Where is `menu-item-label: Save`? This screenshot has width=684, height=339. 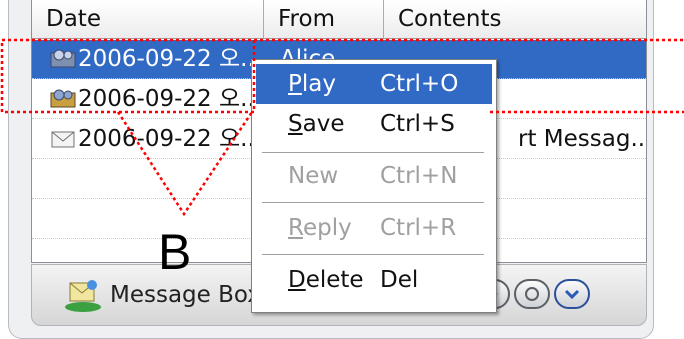 menu-item-label: Save is located at coordinates (316, 124).